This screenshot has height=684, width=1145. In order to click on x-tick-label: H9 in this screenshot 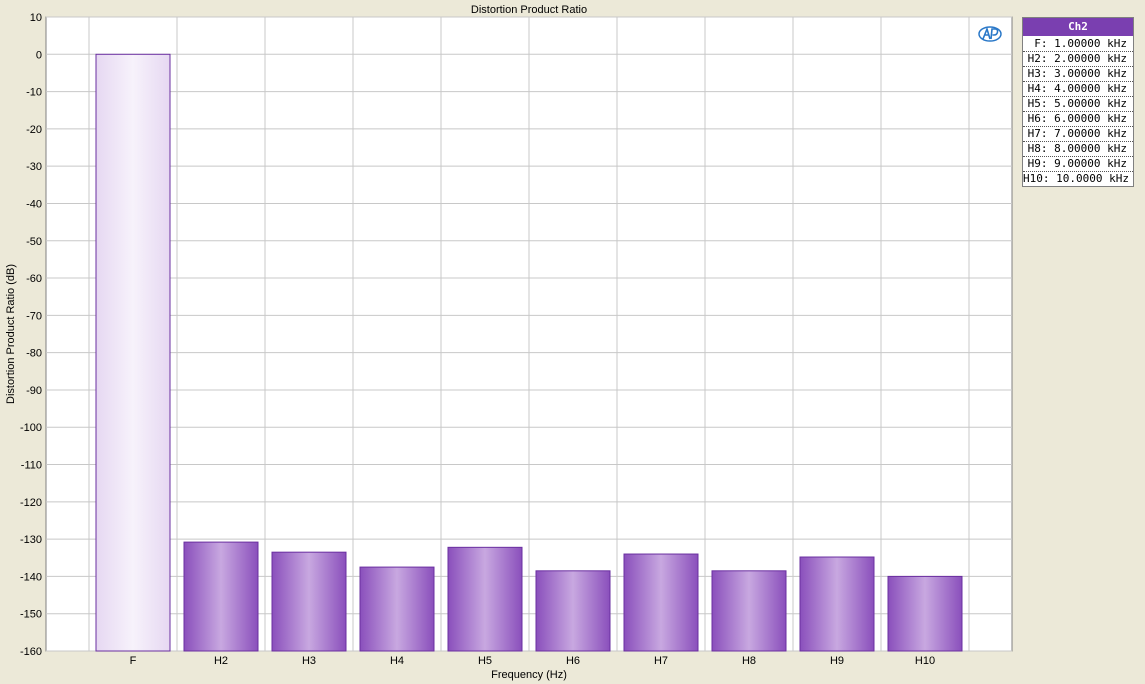, I will do `click(837, 661)`.